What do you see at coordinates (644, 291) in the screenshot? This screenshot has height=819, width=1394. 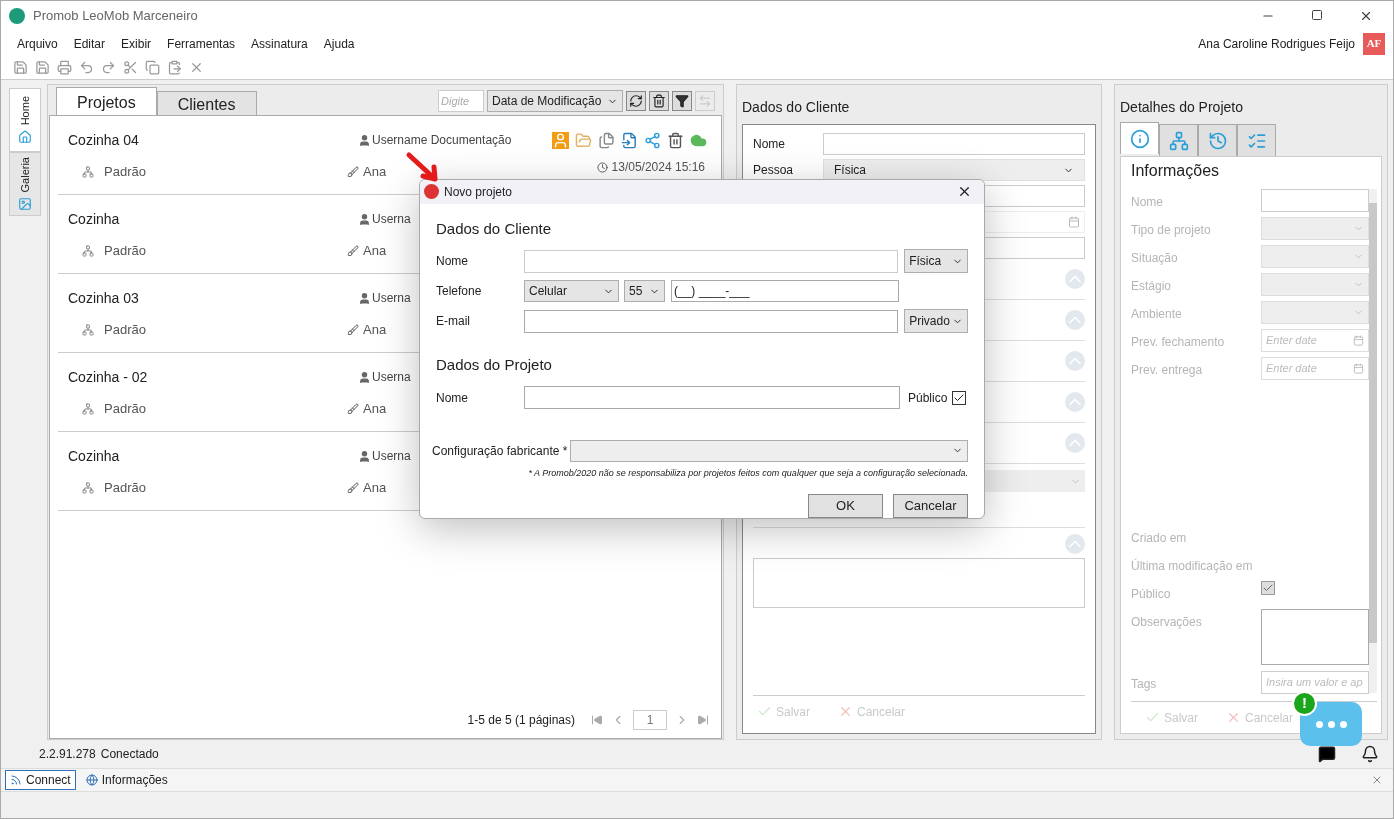 I see `country-code-dropdown: 55` at bounding box center [644, 291].